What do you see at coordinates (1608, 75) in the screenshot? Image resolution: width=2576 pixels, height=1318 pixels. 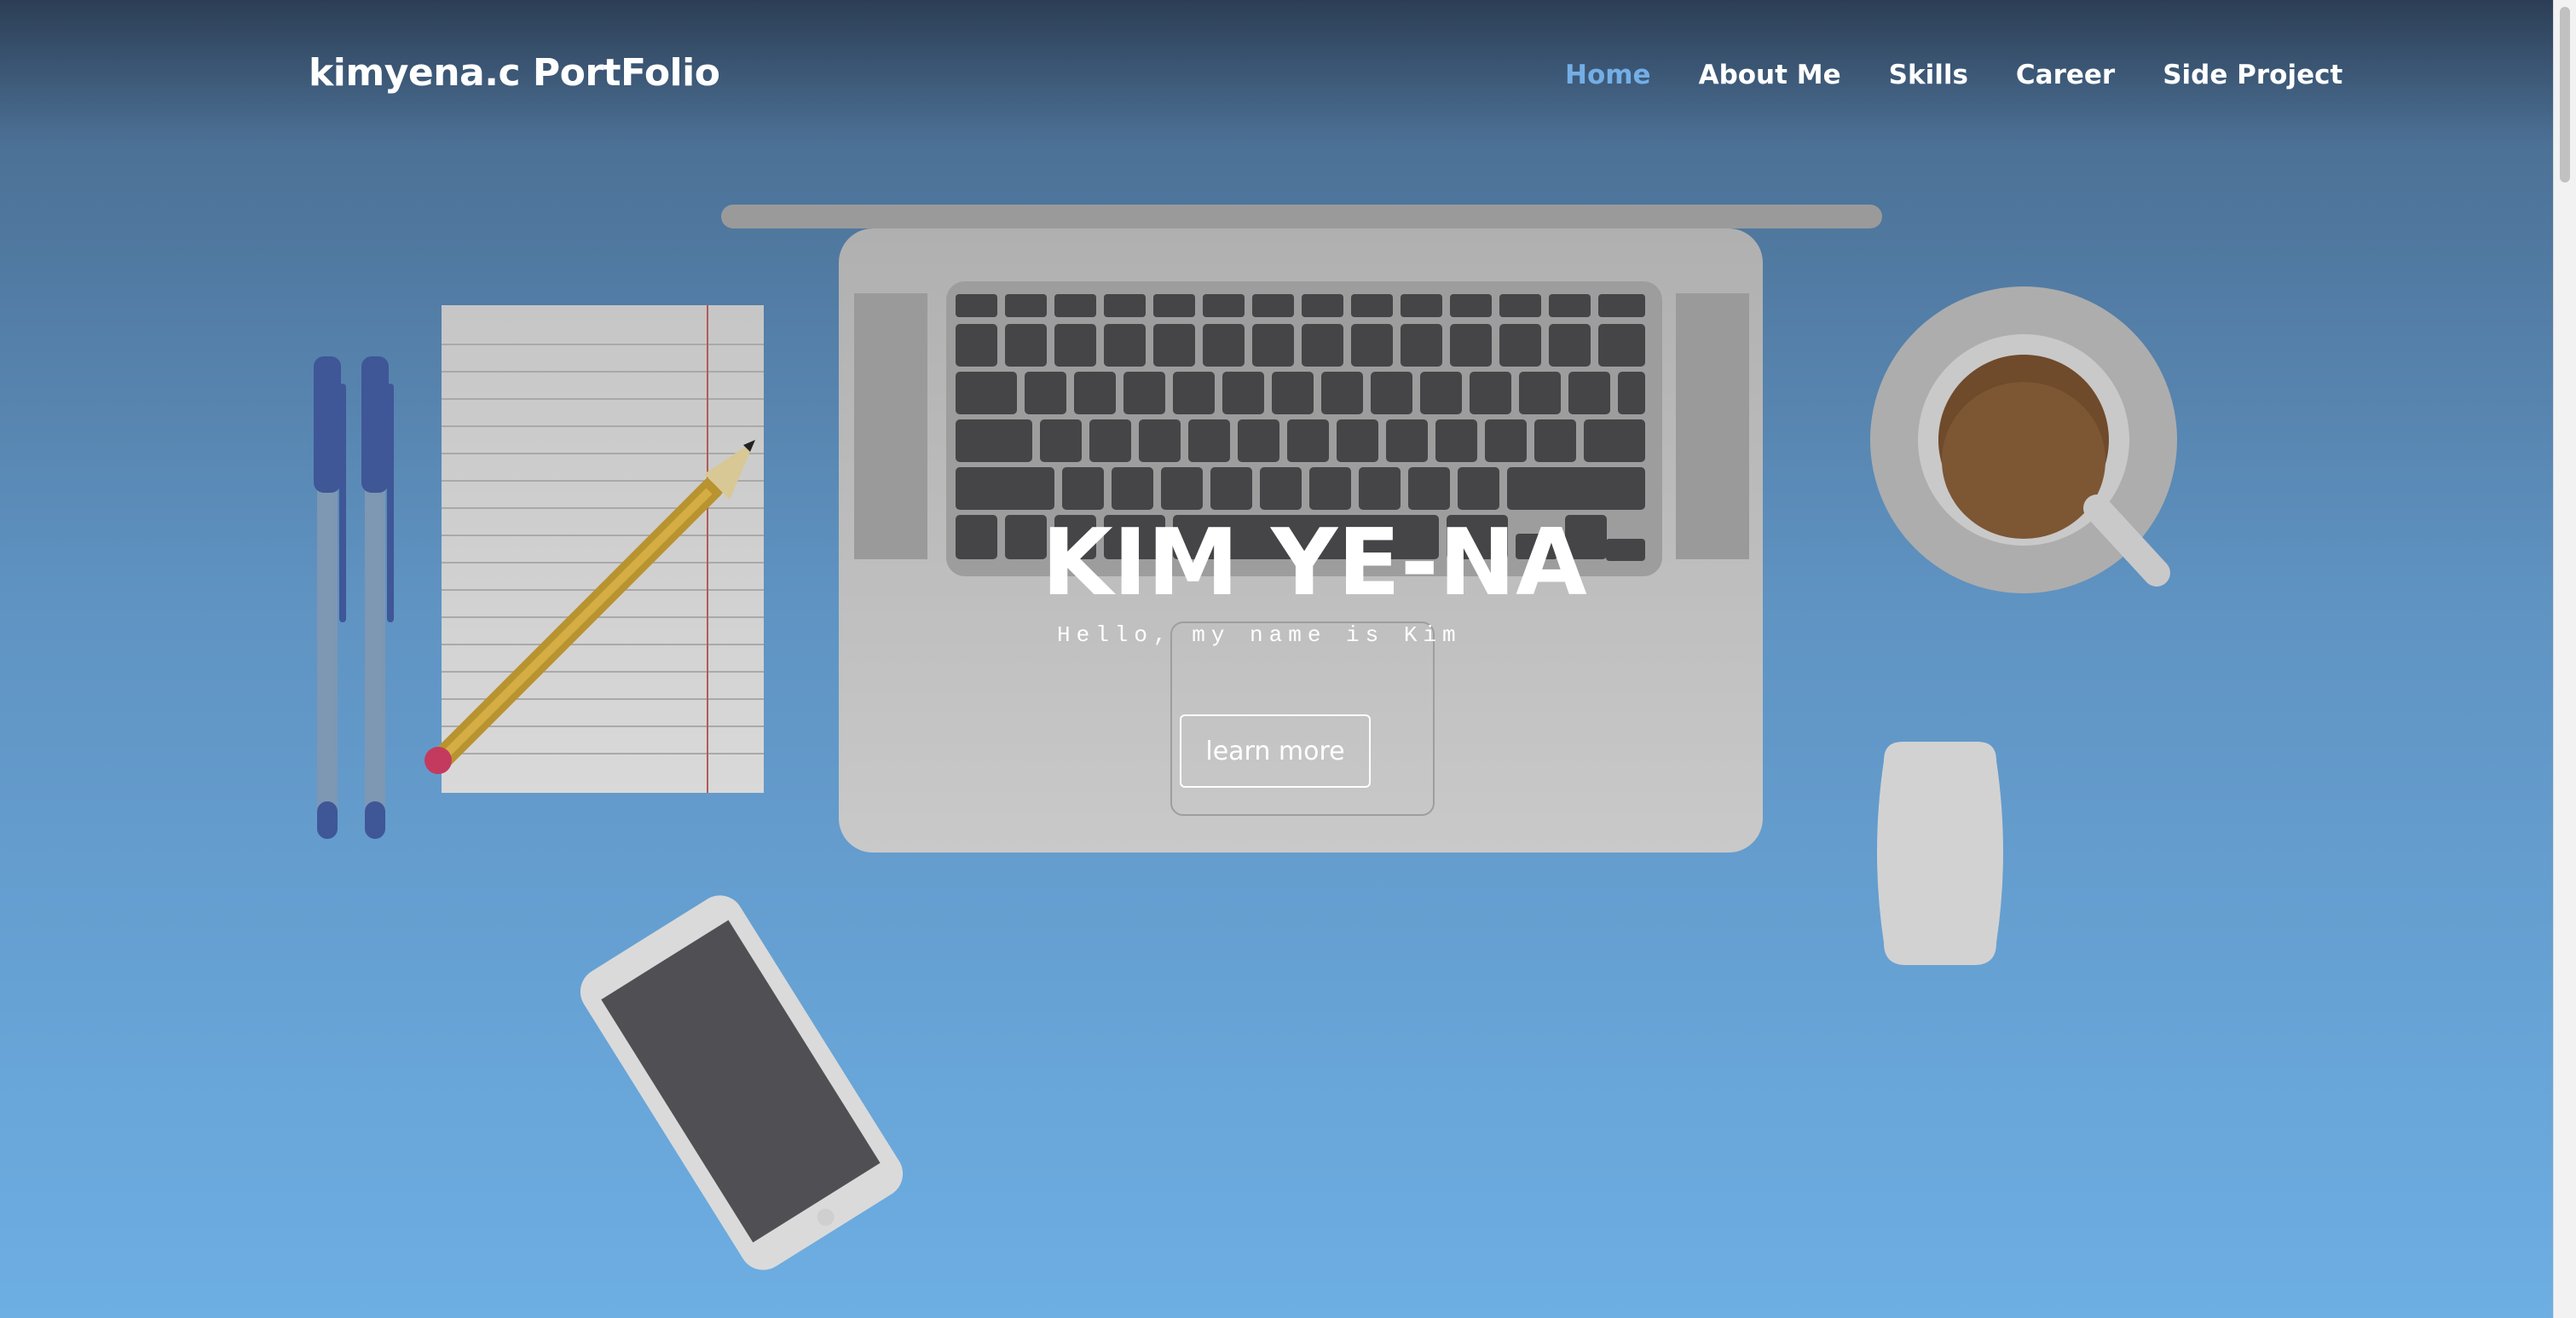 I see `nav-home: Home` at bounding box center [1608, 75].